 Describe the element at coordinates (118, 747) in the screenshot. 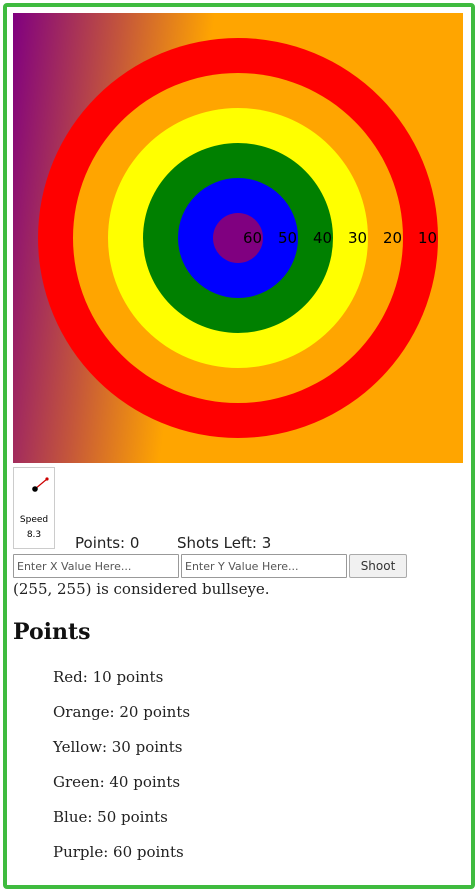

I see `list-item: Yellow: 30 points` at that location.